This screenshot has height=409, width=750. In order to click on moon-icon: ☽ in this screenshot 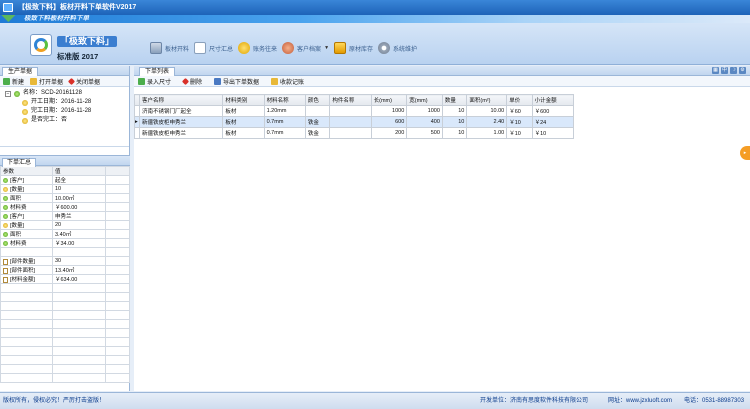, I will do `click(733, 70)`.